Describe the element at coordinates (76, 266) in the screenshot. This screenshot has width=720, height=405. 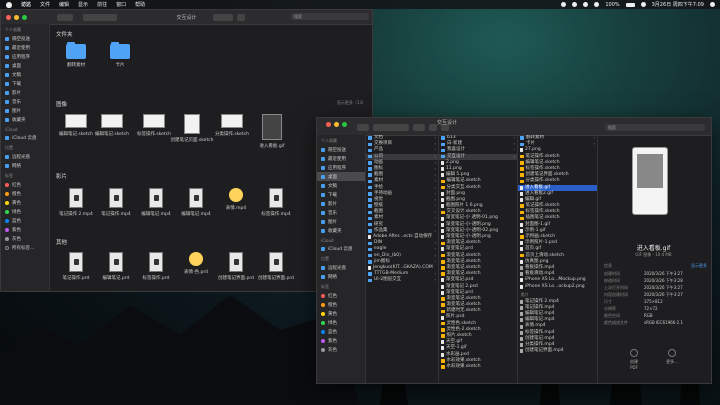
I see `other-item: 笔记操作.prd` at that location.